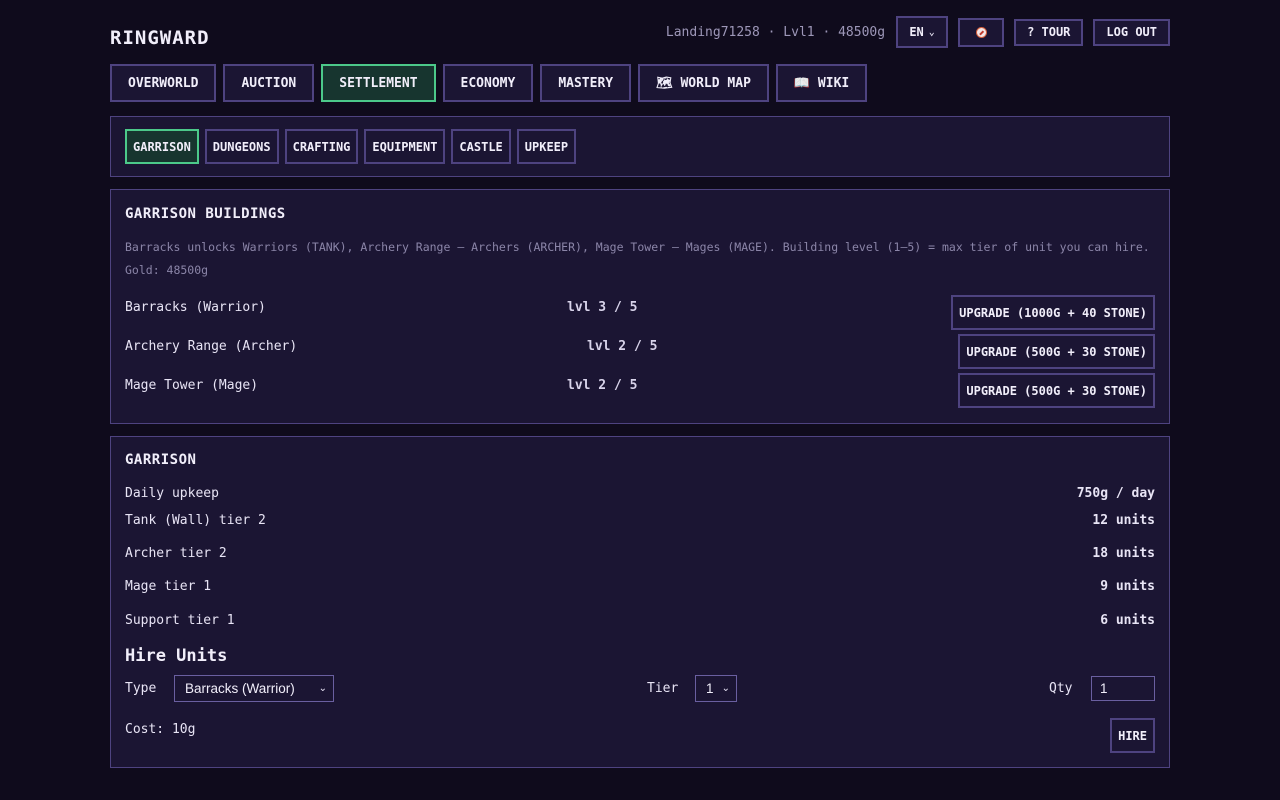  I want to click on hire-button: HIRE, so click(1132, 735).